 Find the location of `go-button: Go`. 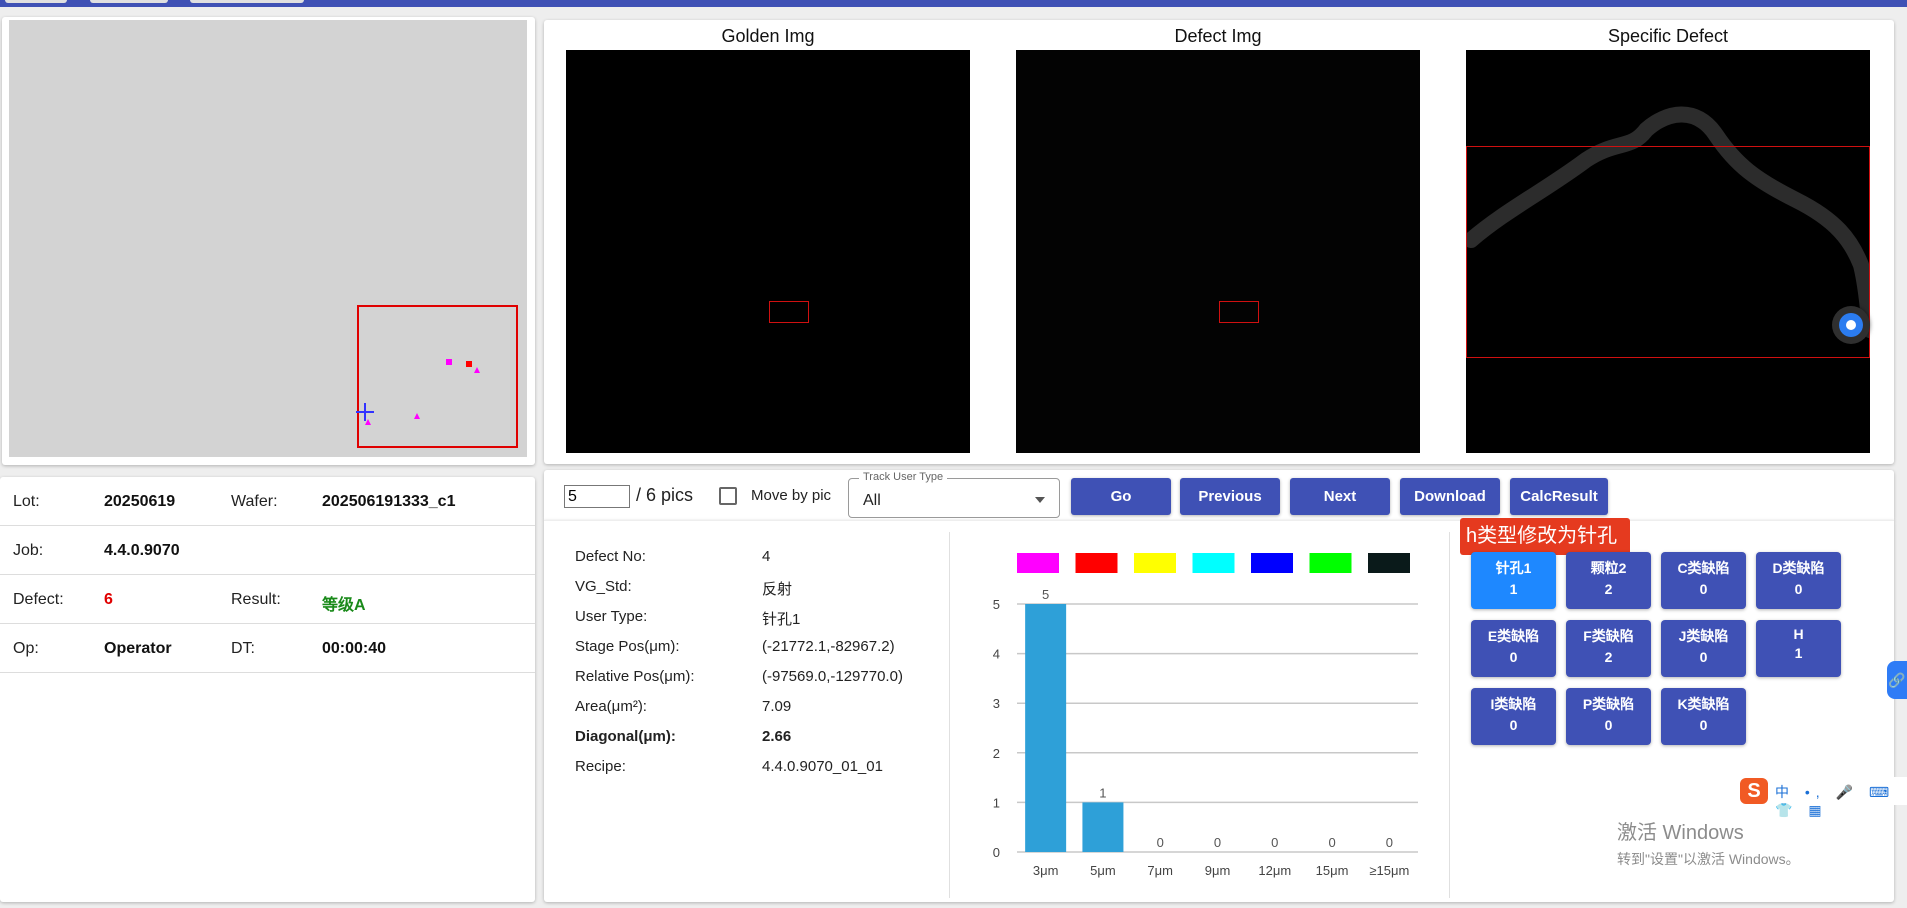

go-button: Go is located at coordinates (1121, 496).